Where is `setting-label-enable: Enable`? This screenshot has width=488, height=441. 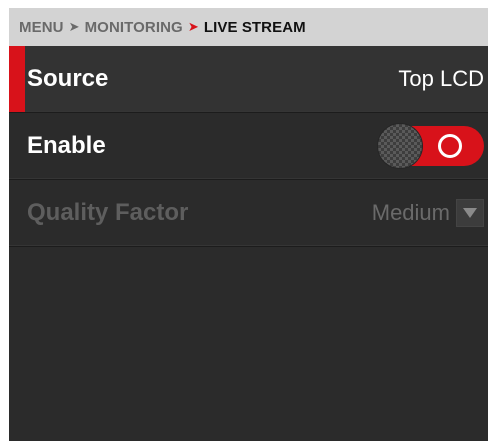
setting-label-enable: Enable is located at coordinates (66, 145).